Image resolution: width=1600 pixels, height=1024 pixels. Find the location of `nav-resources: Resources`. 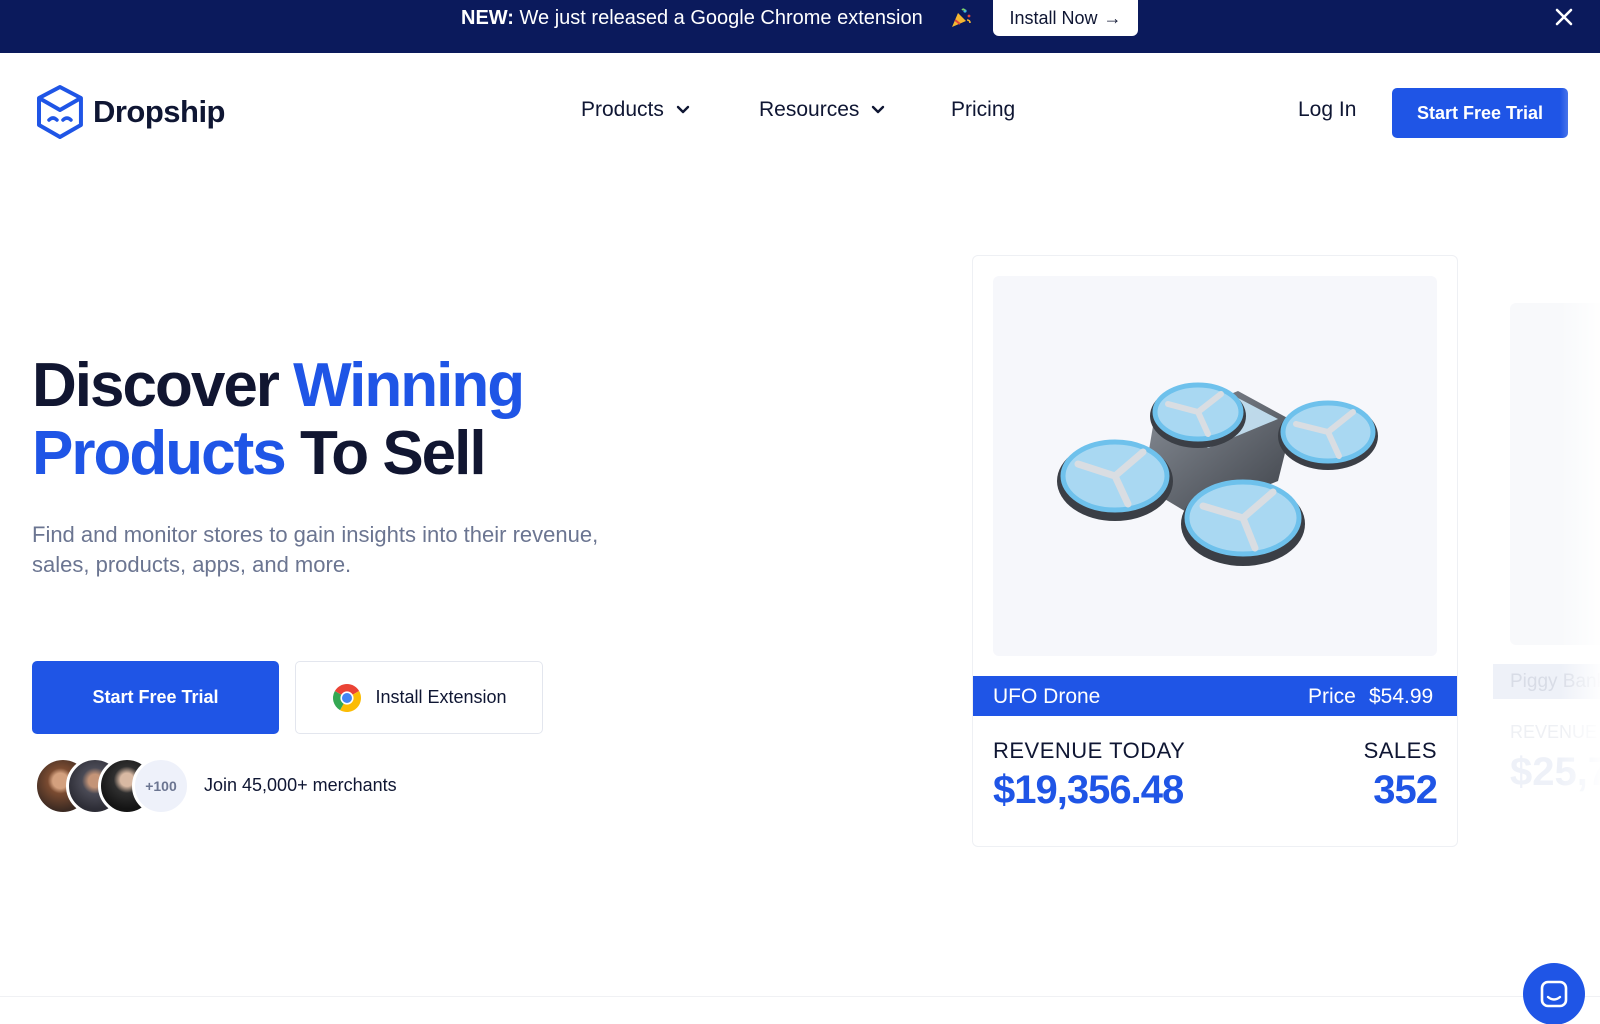

nav-resources: Resources is located at coordinates (822, 110).